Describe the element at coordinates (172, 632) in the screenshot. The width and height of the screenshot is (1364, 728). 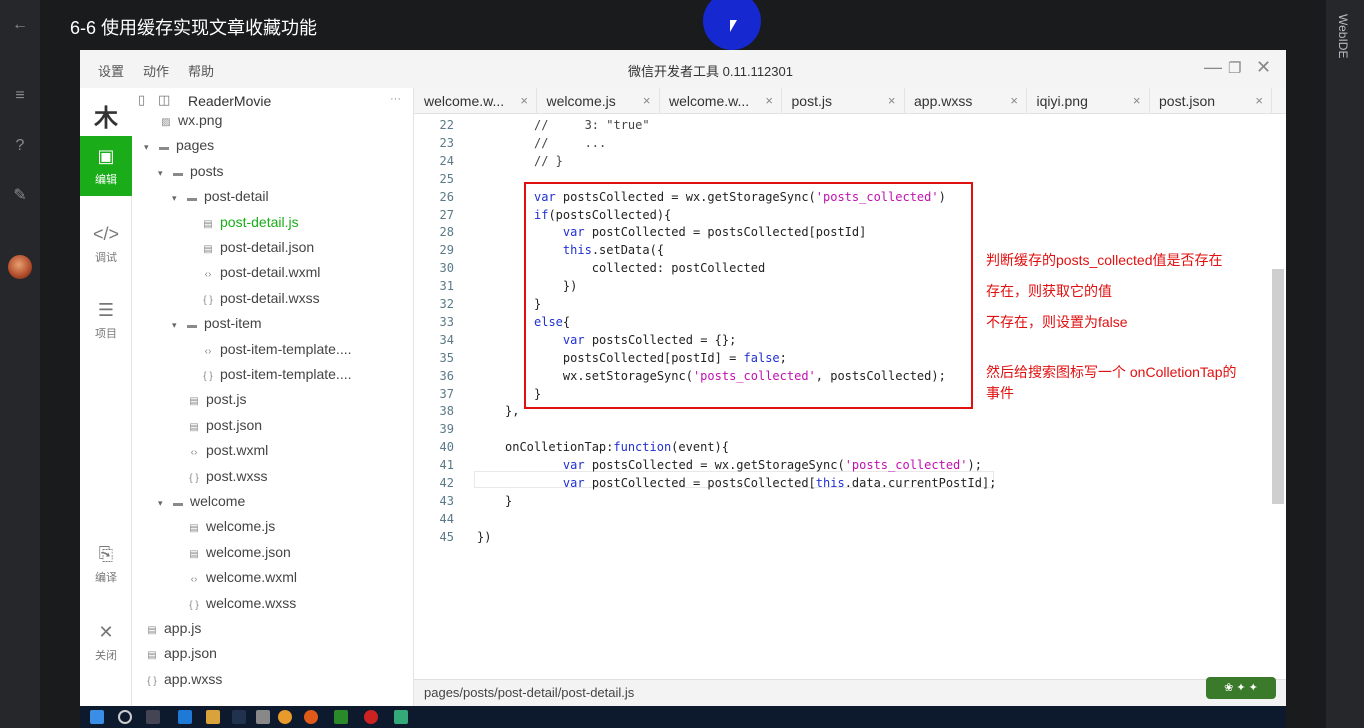
I see `tree-file: ▤ app.js` at that location.